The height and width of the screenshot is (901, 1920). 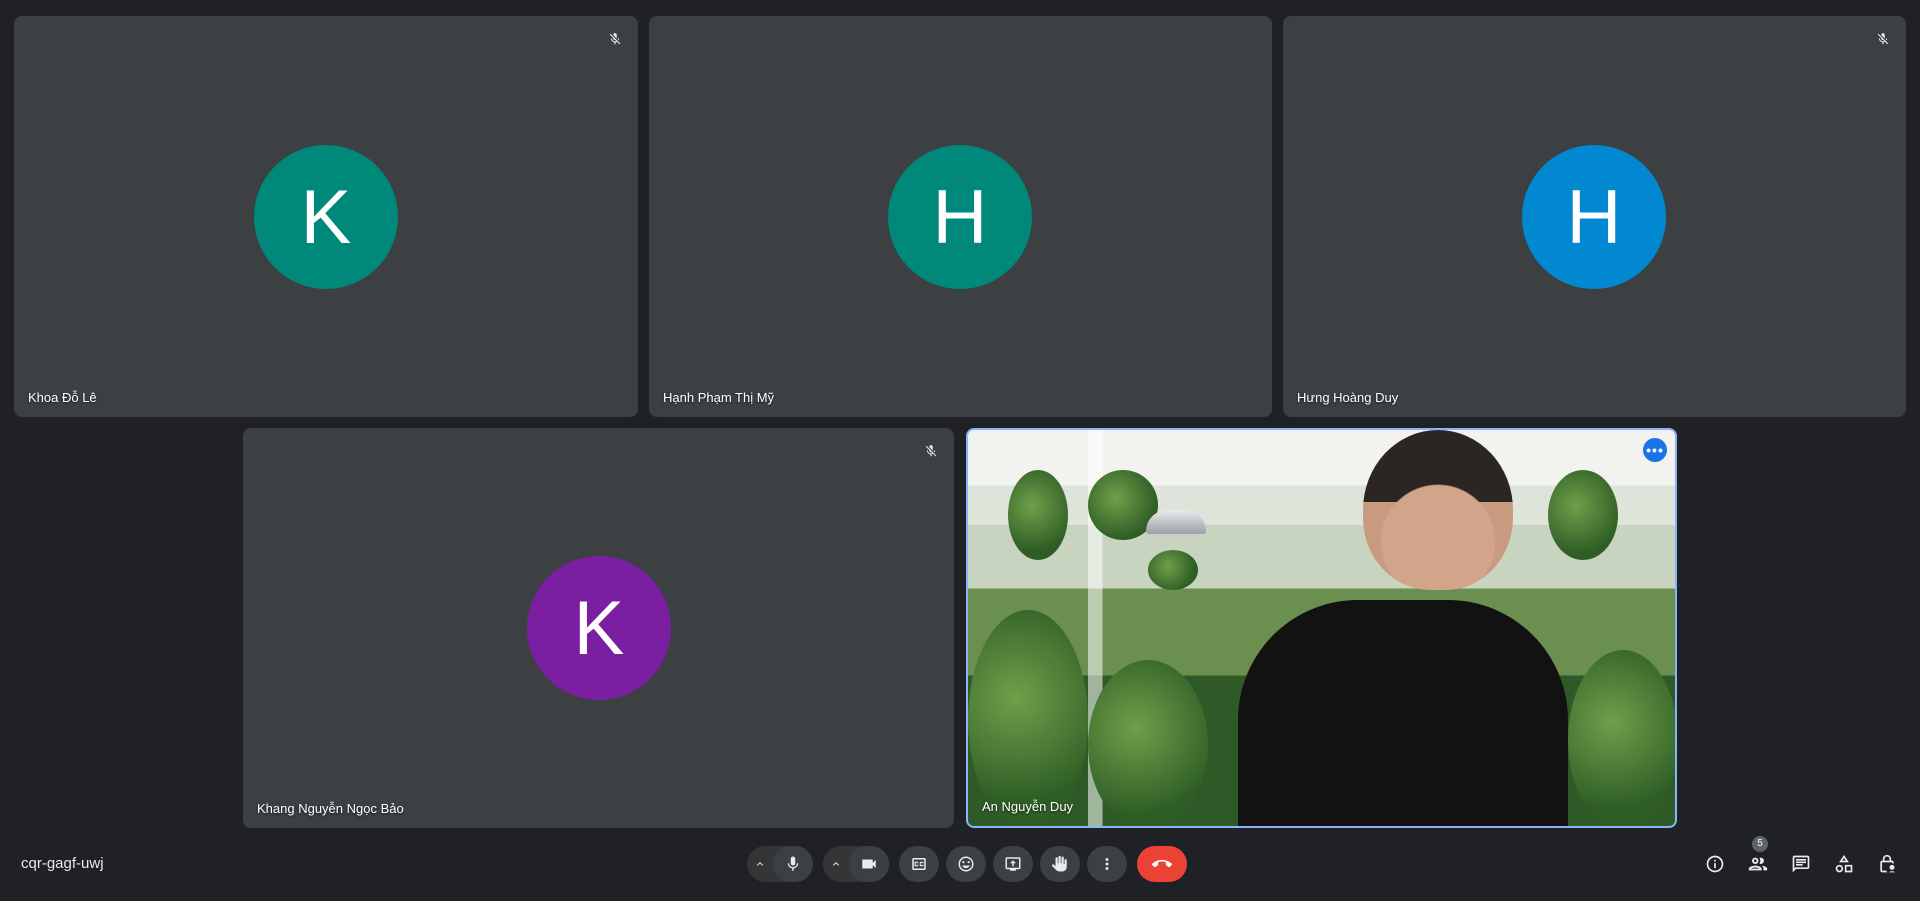 I want to click on raise-hand-icon, so click(x=1059, y=863).